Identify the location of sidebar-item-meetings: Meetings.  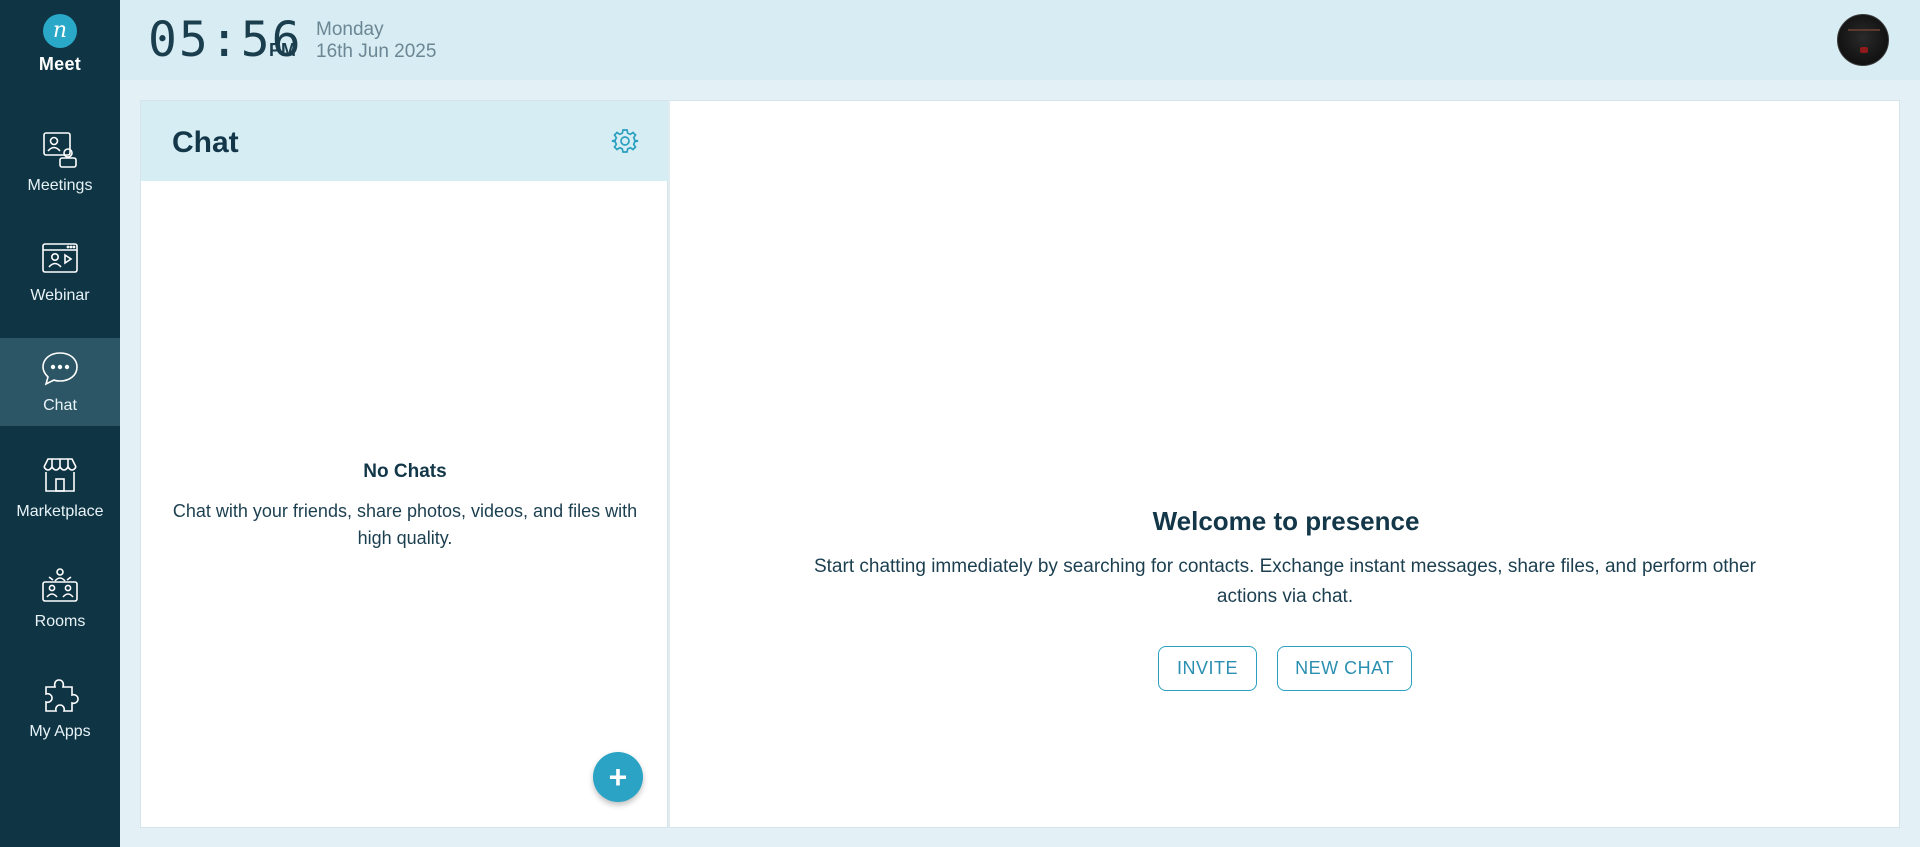
(60, 162).